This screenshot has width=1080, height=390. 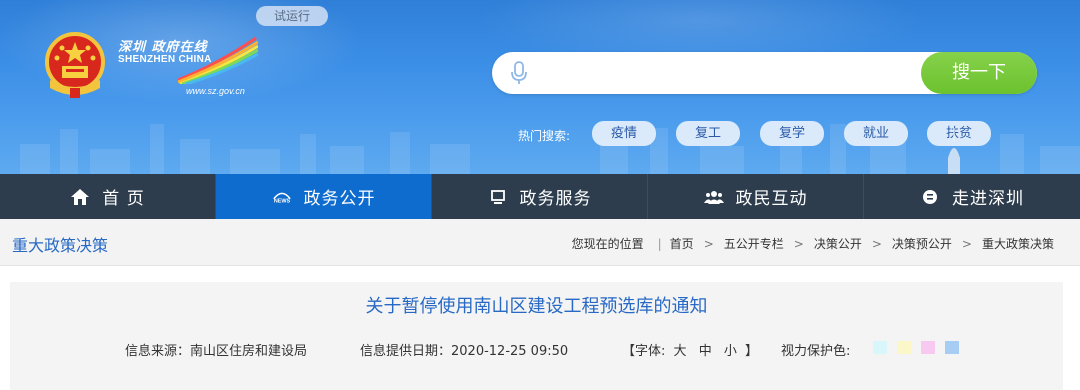 What do you see at coordinates (705, 351) in the screenshot?
I see `font-medium-button: 中` at bounding box center [705, 351].